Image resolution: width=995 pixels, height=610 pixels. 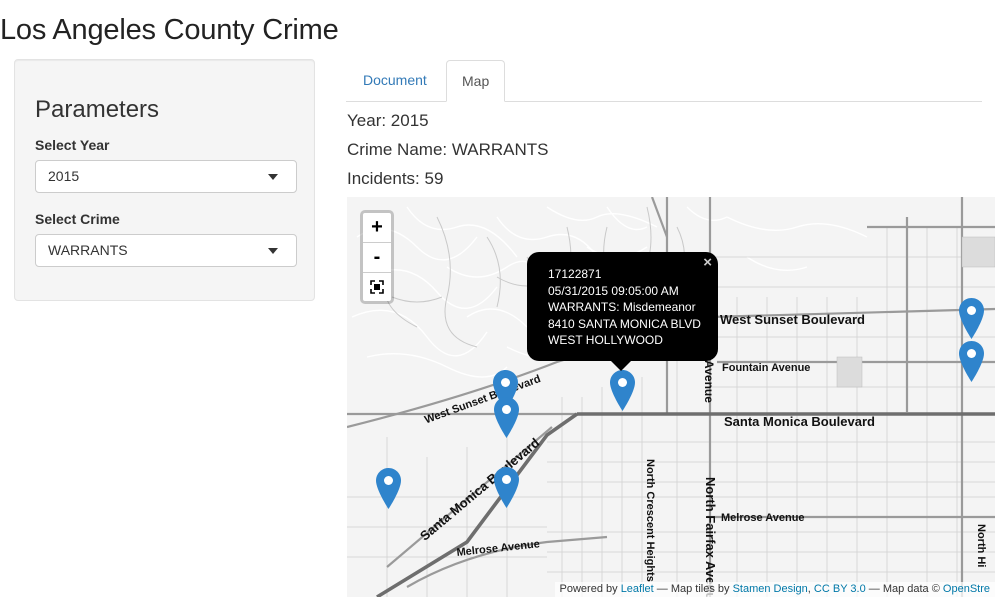 I want to click on fullscreen-icon, so click(x=377, y=287).